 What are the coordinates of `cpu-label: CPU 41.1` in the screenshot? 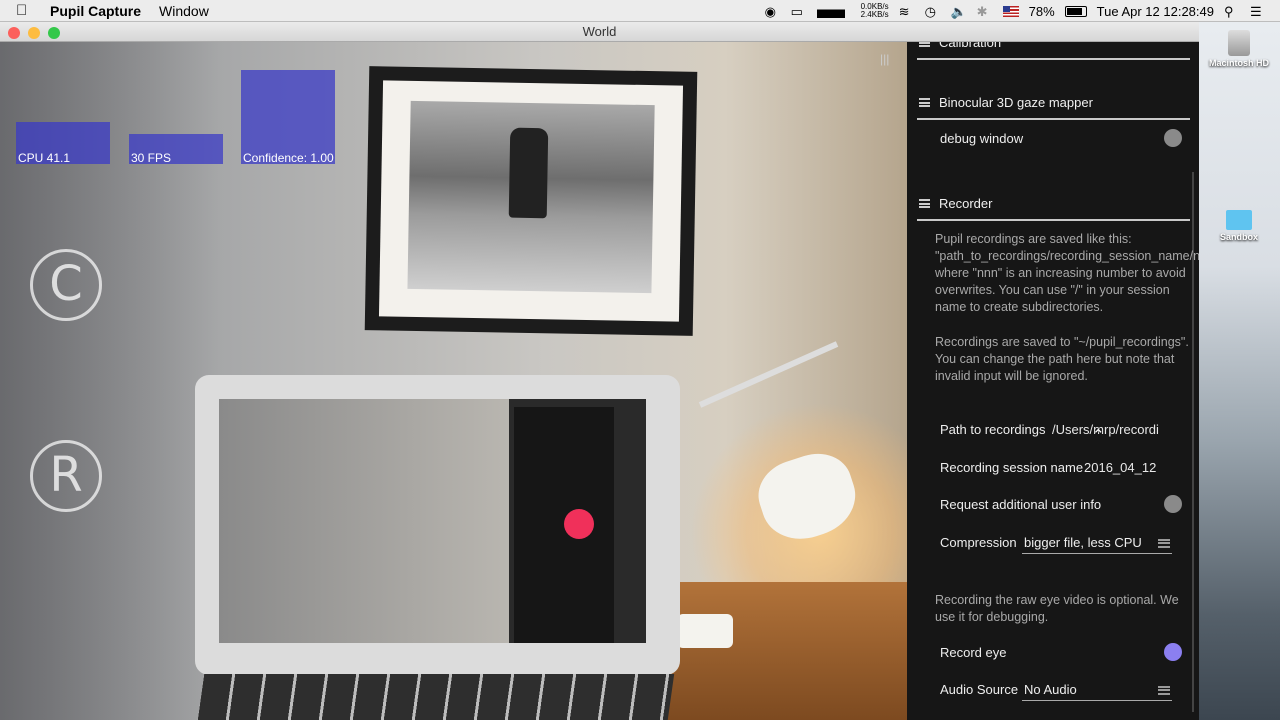 It's located at (44, 158).